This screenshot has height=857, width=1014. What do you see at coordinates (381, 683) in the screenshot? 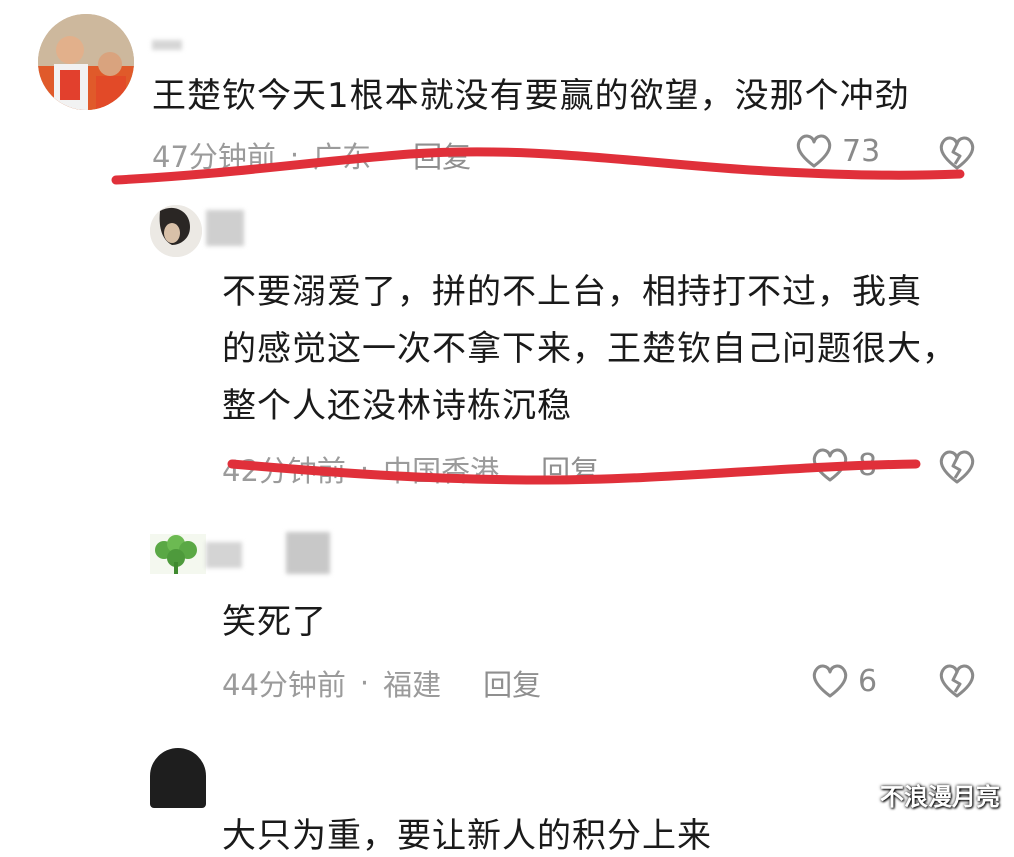
I see `comment-meta: 44分钟前 · 福建 回复` at bounding box center [381, 683].